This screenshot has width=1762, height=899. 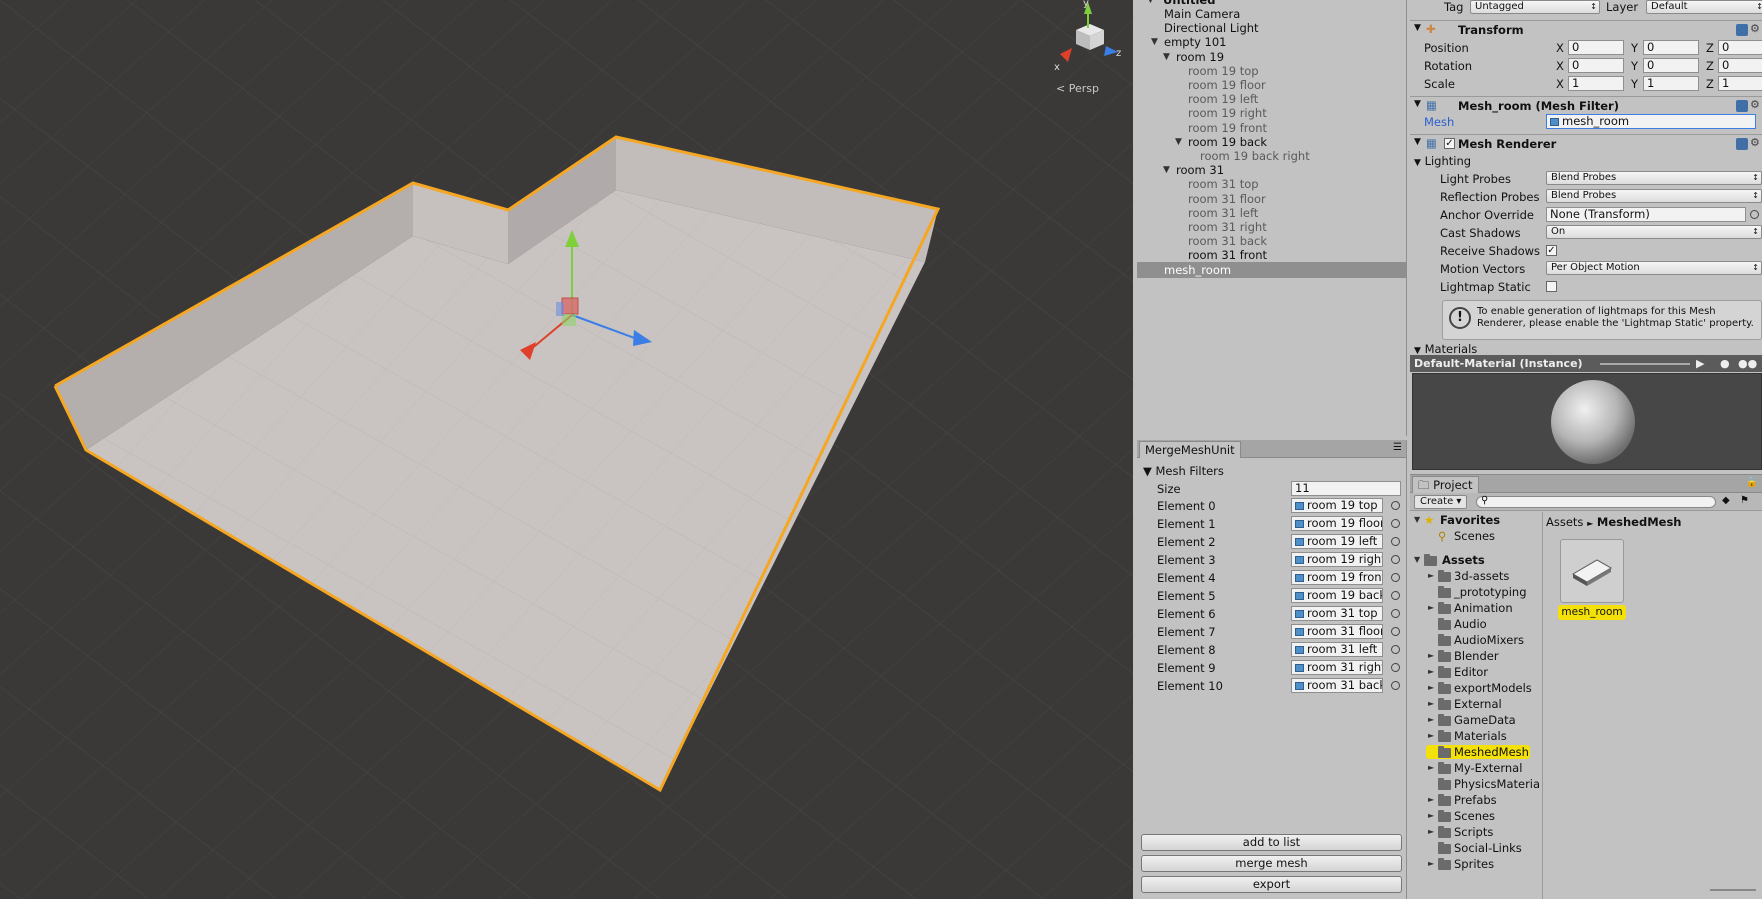 I want to click on transform-x-field: 1, so click(x=1596, y=83).